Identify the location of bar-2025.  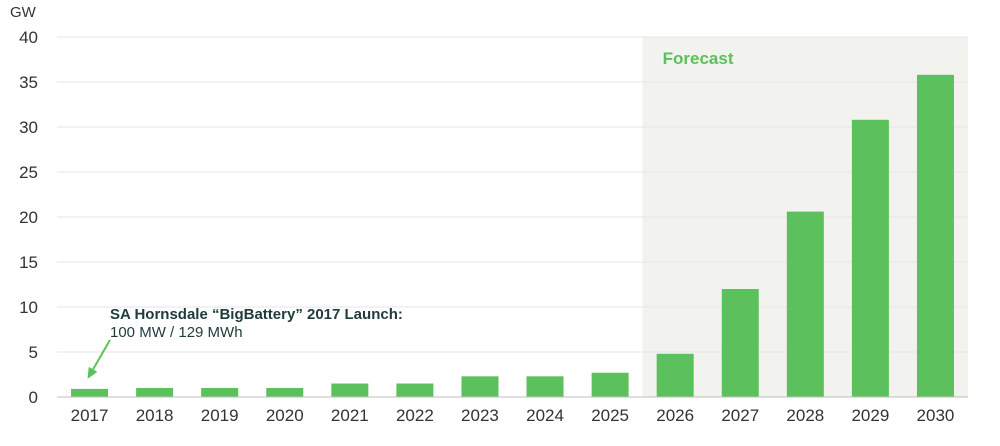
(610, 384).